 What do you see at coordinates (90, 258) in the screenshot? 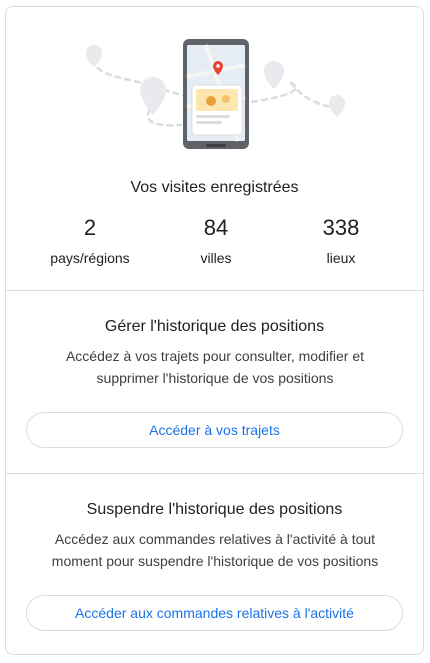
I see `stat-label: pays/régions` at bounding box center [90, 258].